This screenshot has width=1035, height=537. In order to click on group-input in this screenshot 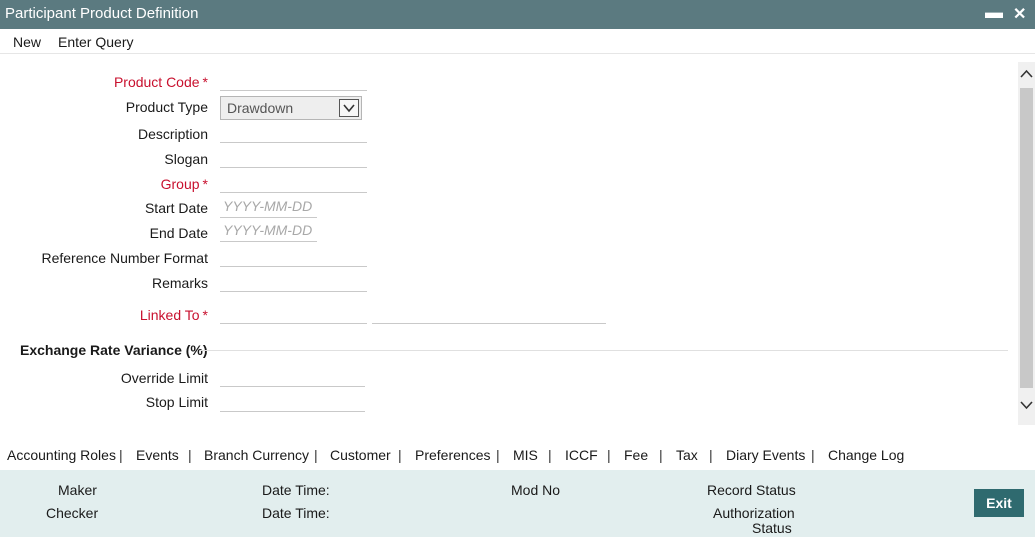, I will do `click(293, 181)`.